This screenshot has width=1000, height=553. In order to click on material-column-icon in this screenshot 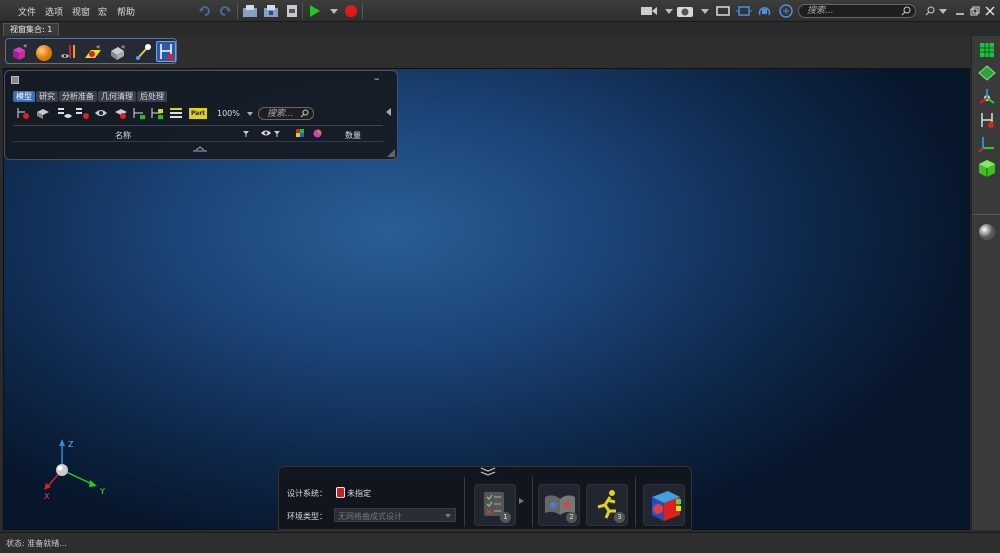, I will do `click(317, 135)`.